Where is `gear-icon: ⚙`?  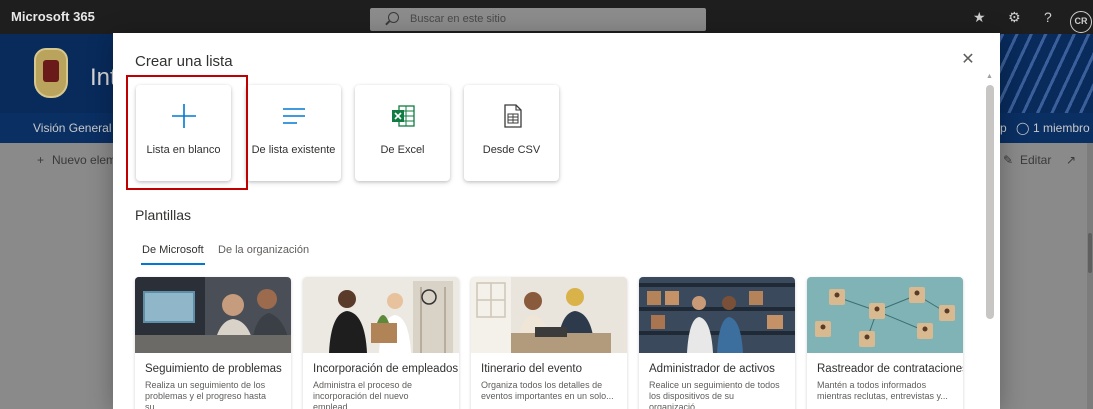
gear-icon: ⚙ is located at coordinates (1014, 17).